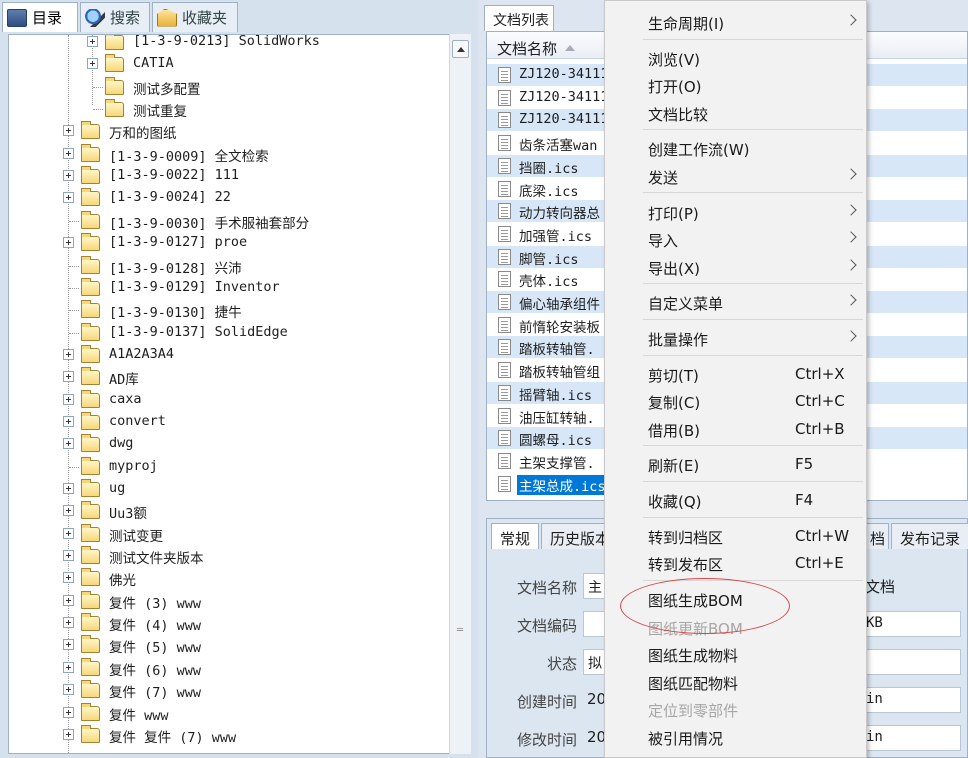 The height and width of the screenshot is (758, 968). What do you see at coordinates (229, 690) in the screenshot?
I see `tree-node: 复件 (7) www` at bounding box center [229, 690].